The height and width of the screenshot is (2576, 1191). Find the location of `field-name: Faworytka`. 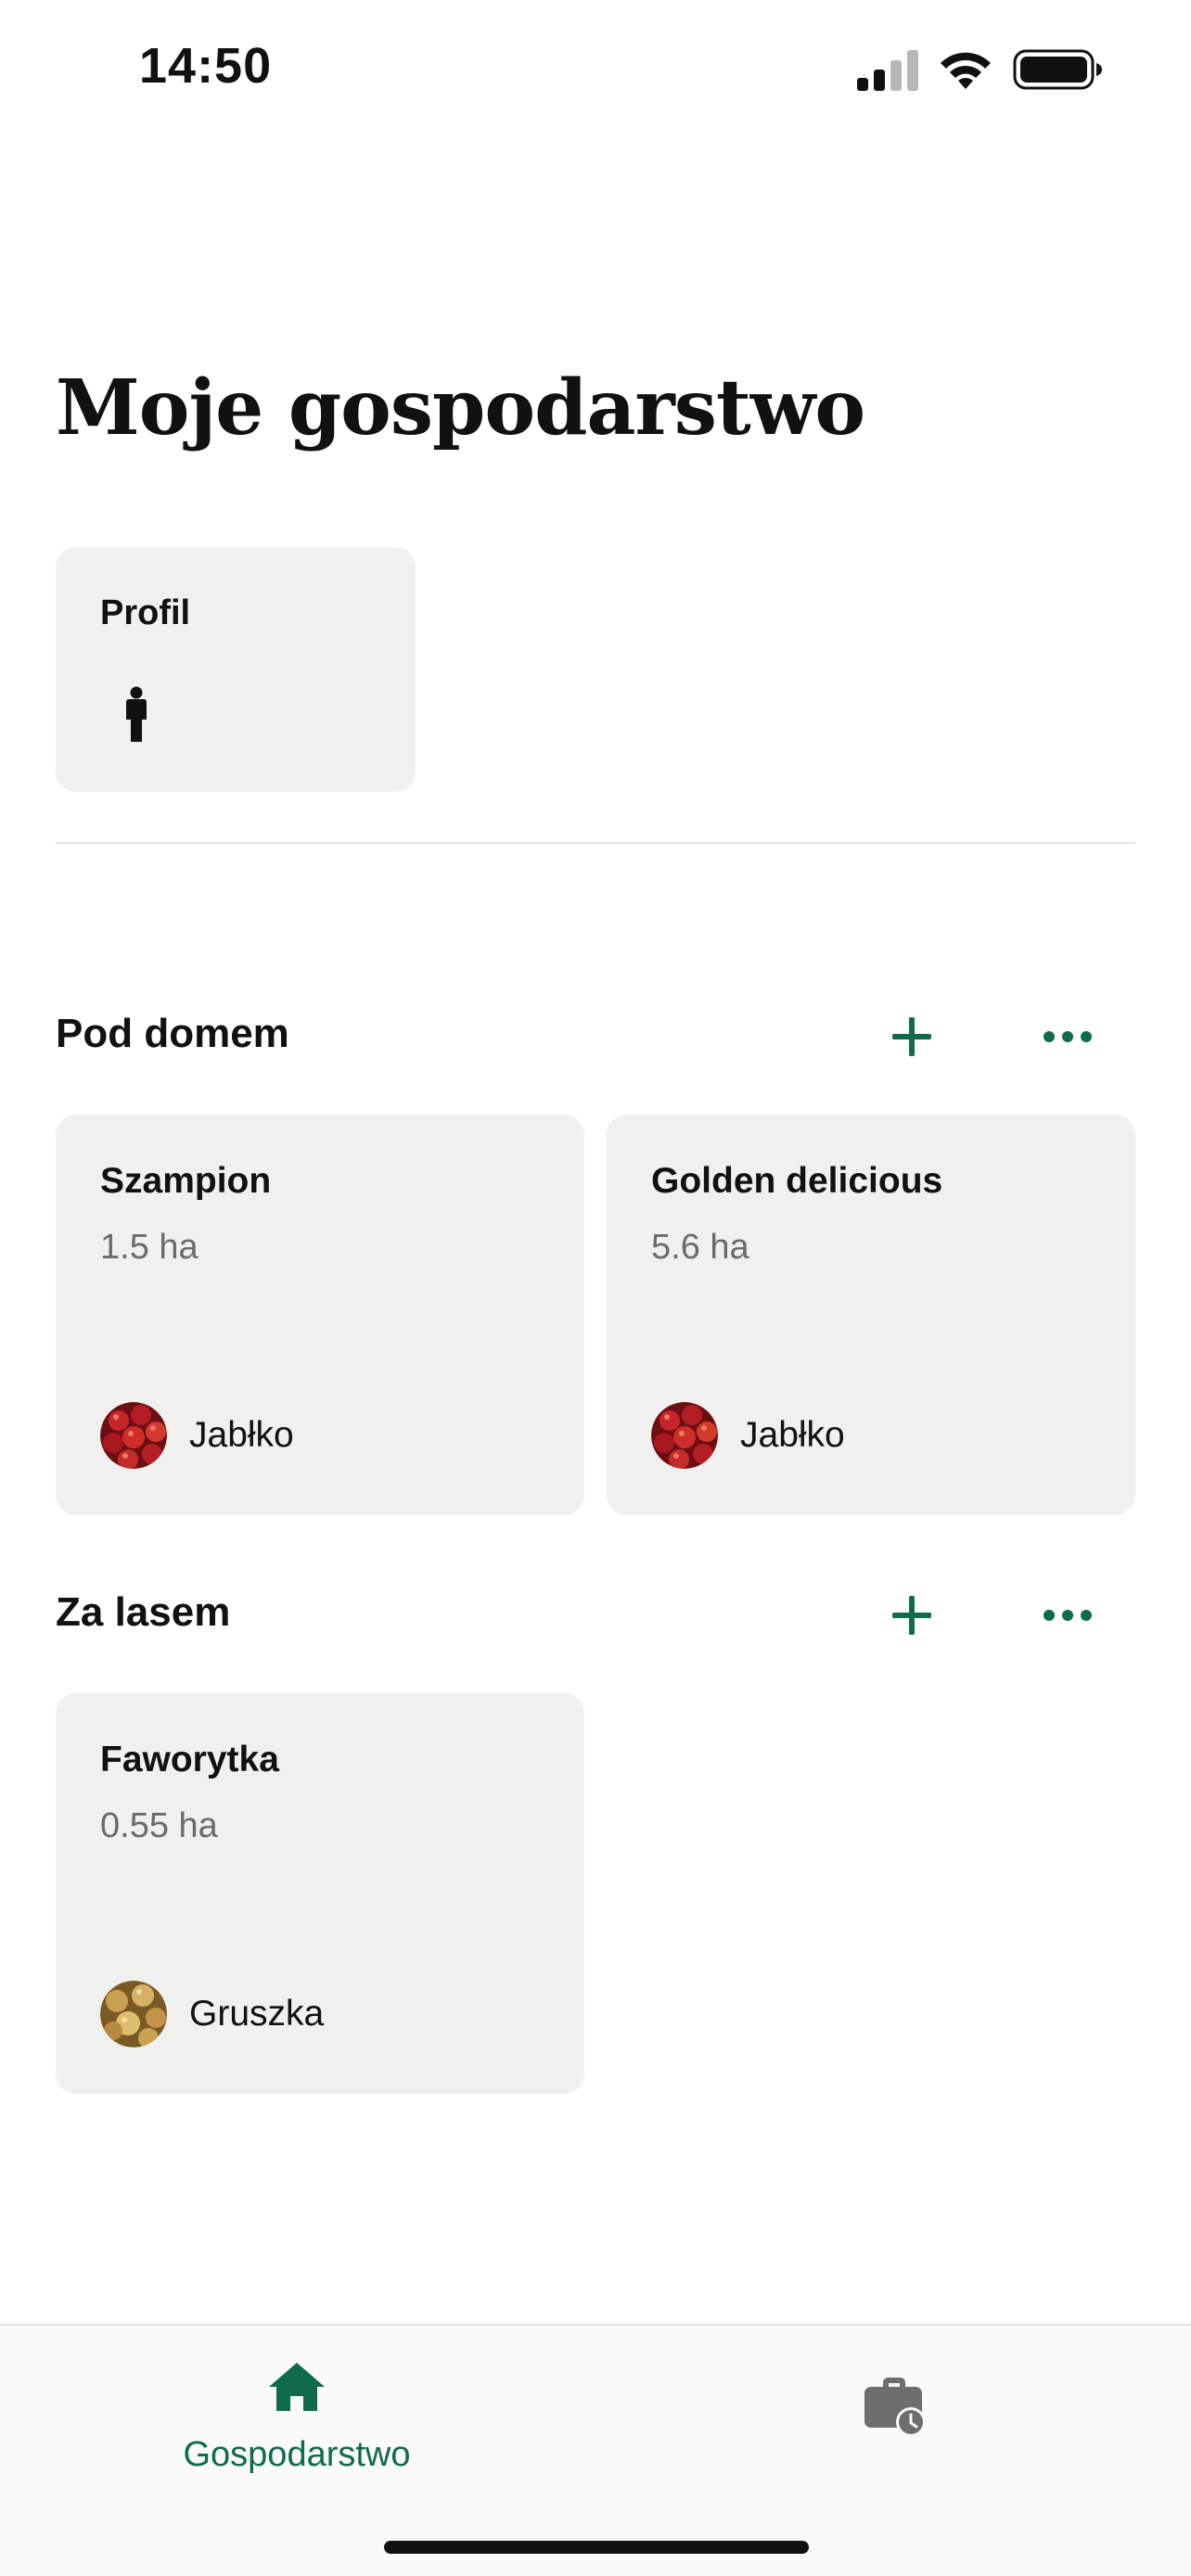

field-name: Faworytka is located at coordinates (190, 1759).